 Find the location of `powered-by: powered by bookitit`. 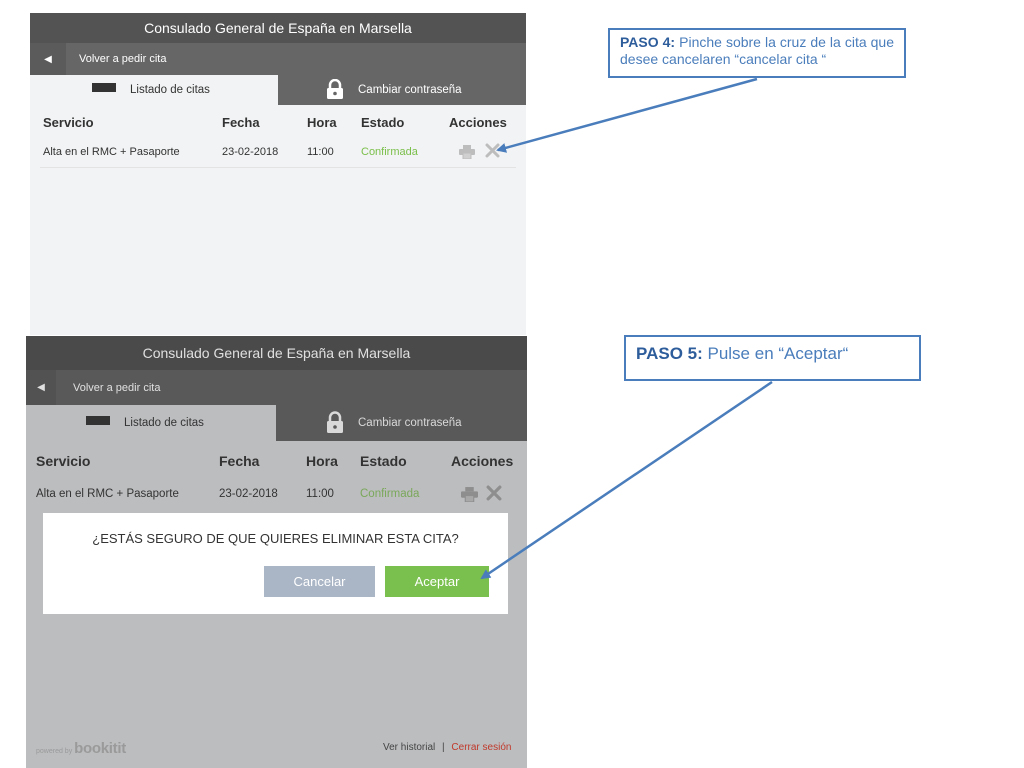

powered-by: powered by bookitit is located at coordinates (81, 748).